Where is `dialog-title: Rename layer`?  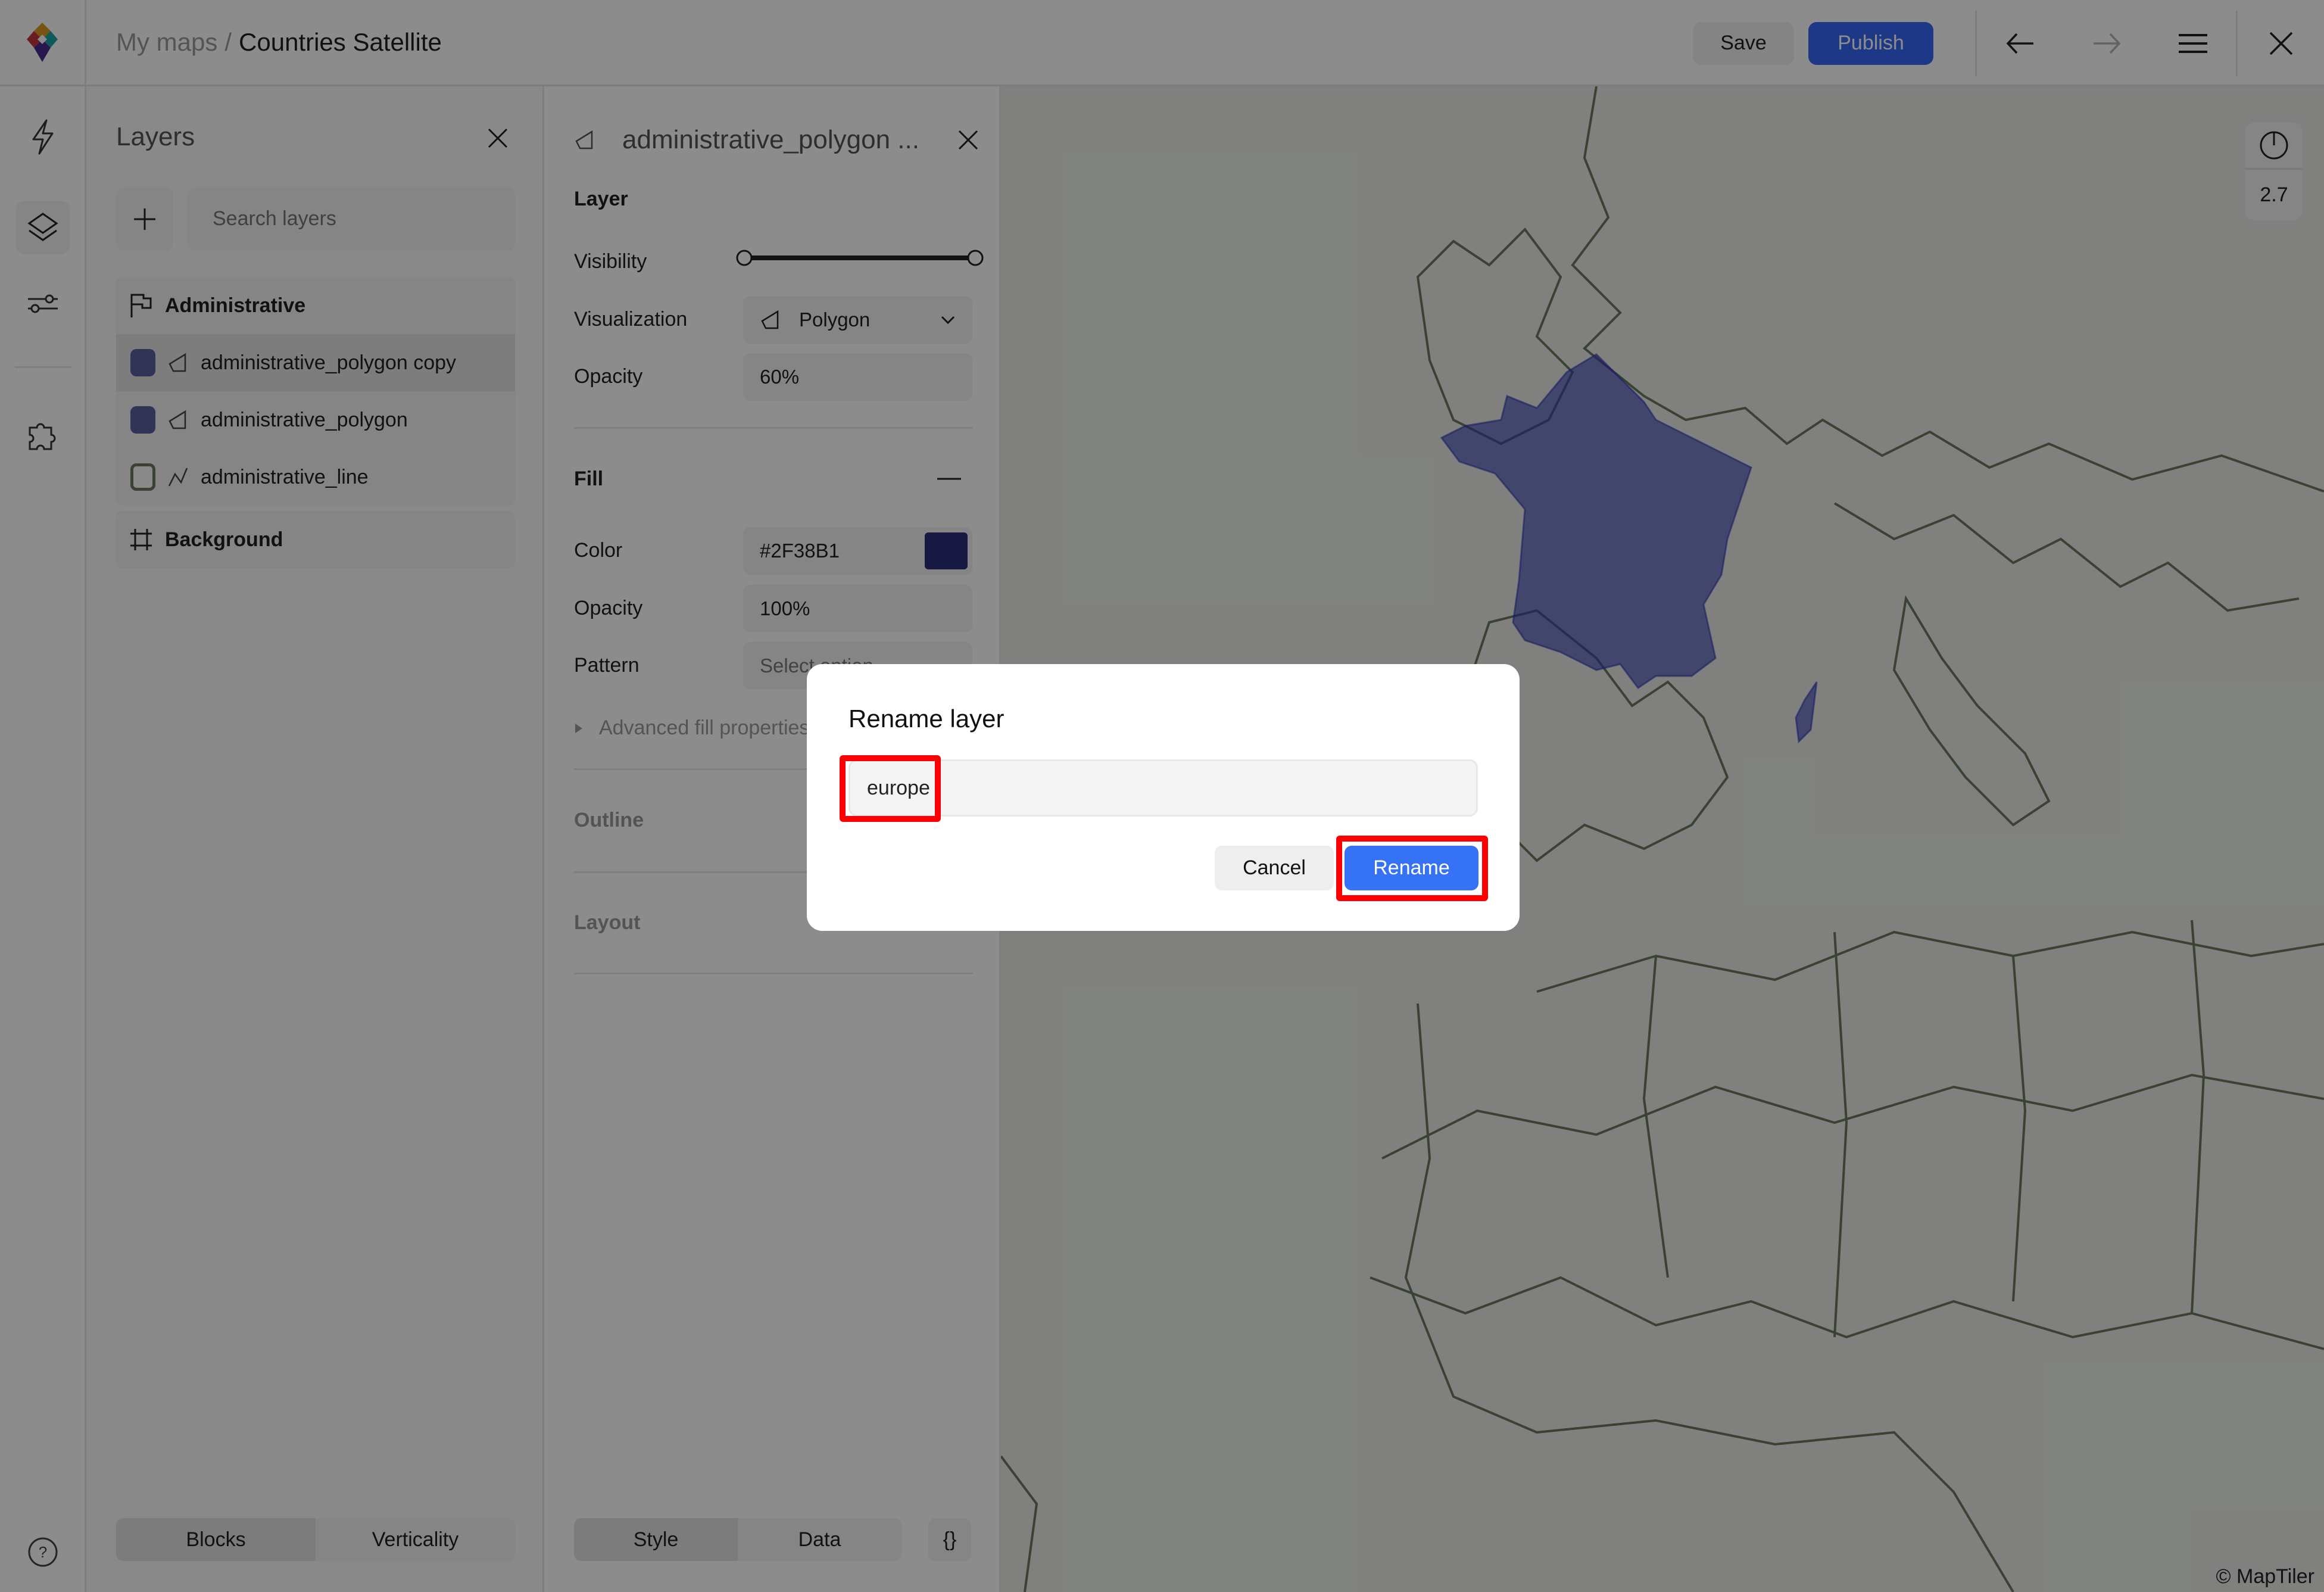 dialog-title: Rename layer is located at coordinates (927, 719).